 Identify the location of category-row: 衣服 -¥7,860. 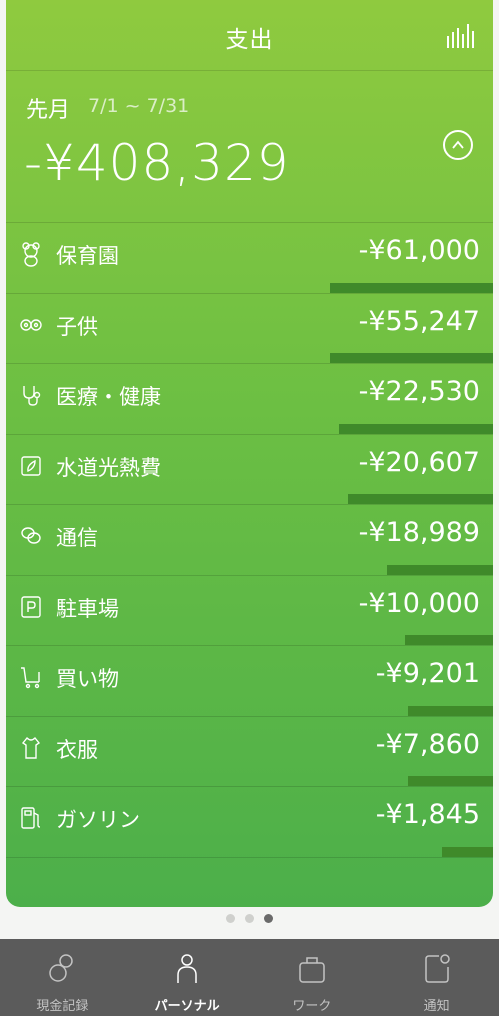
(249, 750).